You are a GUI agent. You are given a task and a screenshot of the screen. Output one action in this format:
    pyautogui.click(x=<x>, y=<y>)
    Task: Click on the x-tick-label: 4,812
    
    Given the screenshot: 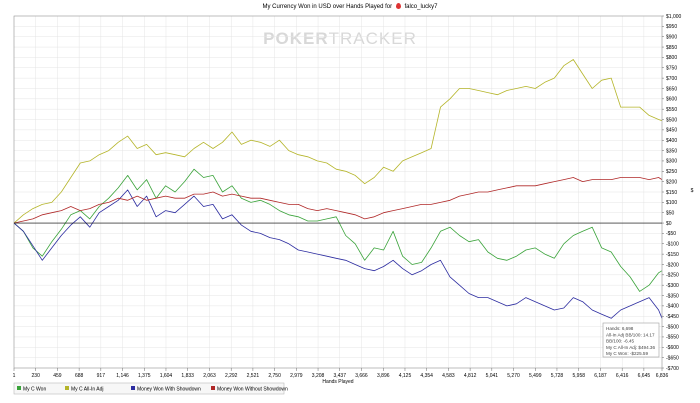 What is the action you would take?
    pyautogui.click(x=470, y=376)
    